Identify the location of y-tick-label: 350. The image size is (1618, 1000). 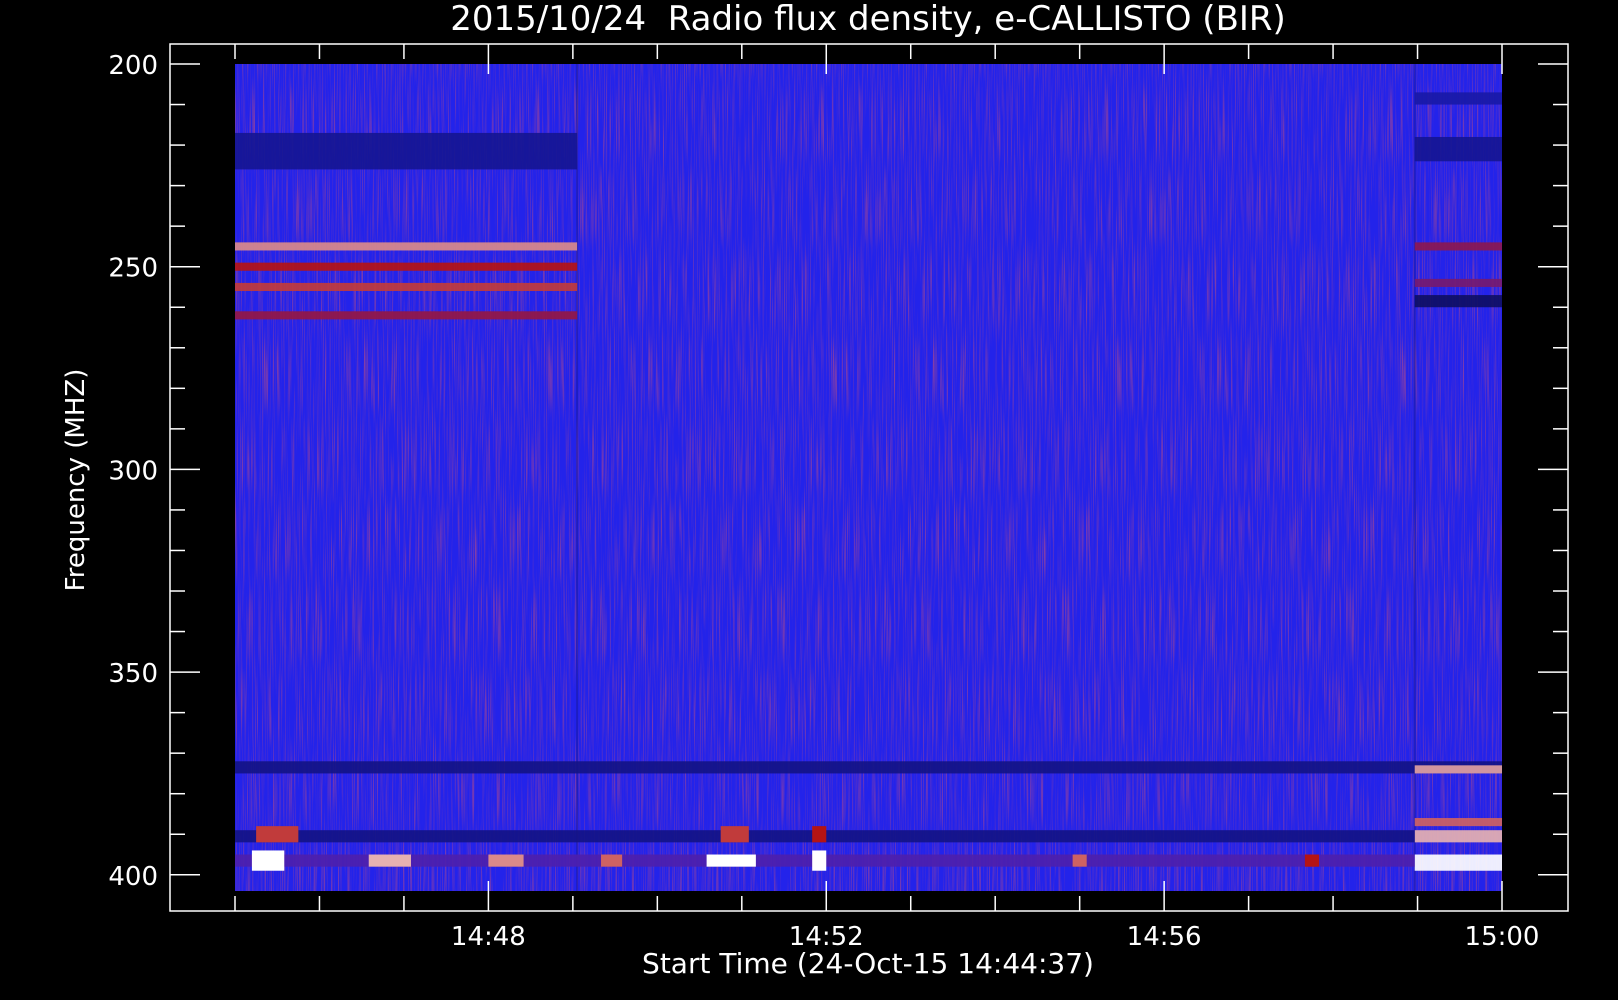
(133, 674).